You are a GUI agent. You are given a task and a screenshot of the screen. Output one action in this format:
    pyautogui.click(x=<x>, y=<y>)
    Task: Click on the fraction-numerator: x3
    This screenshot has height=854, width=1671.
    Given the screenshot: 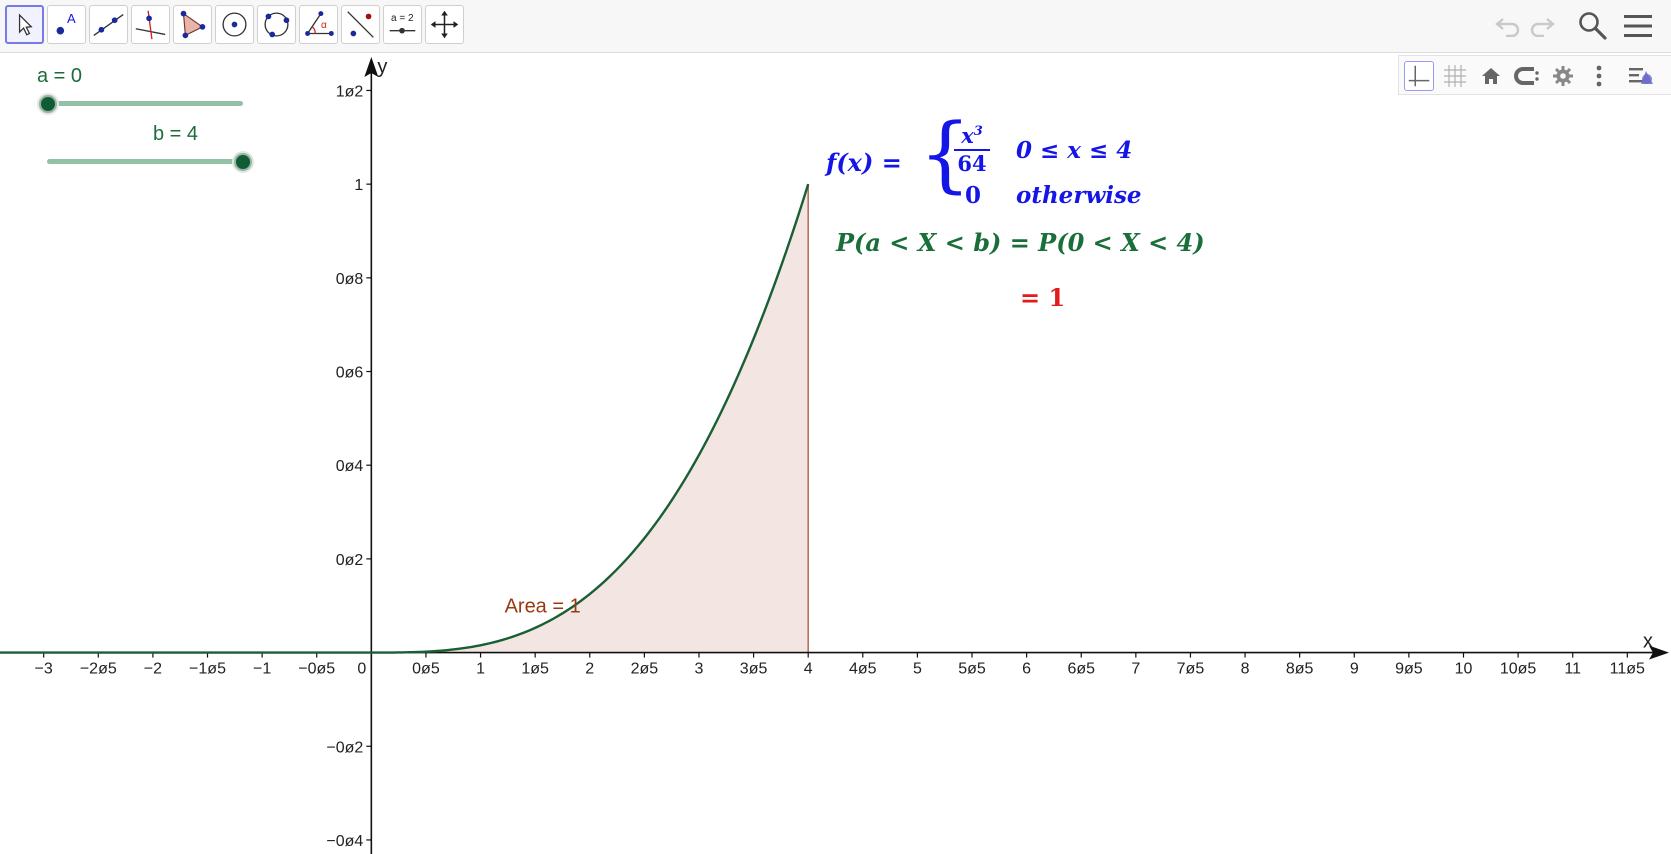 What is the action you would take?
    pyautogui.click(x=972, y=134)
    